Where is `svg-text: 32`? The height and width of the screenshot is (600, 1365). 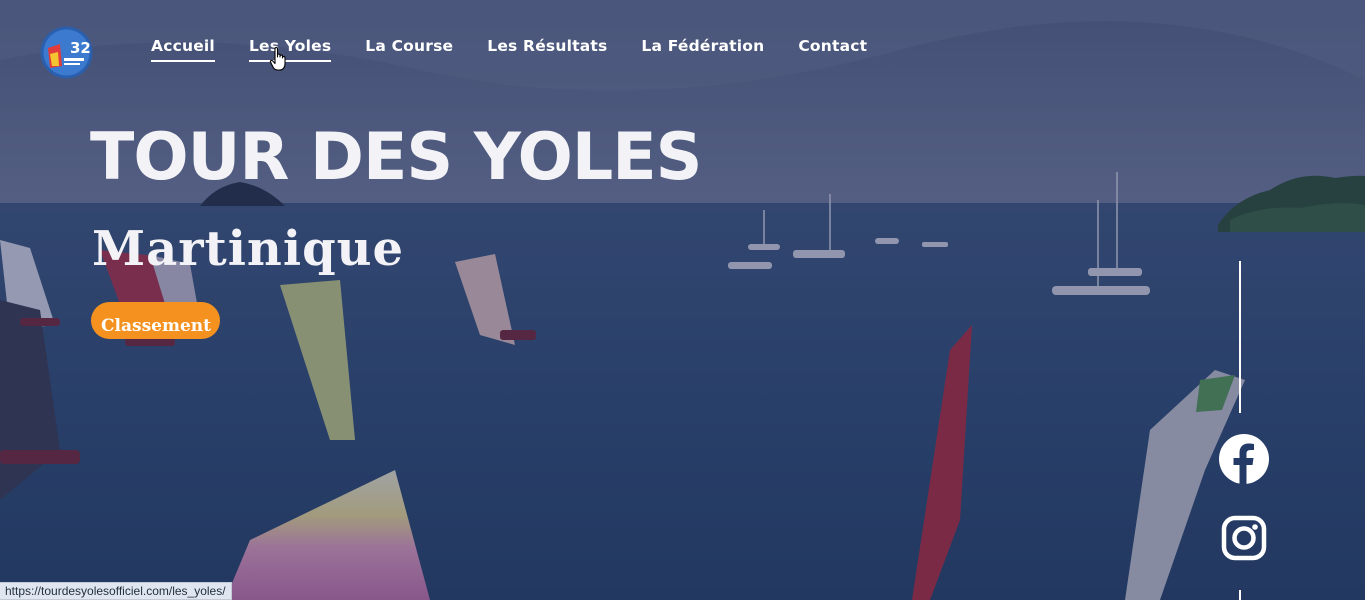
svg-text: 32 is located at coordinates (80, 48).